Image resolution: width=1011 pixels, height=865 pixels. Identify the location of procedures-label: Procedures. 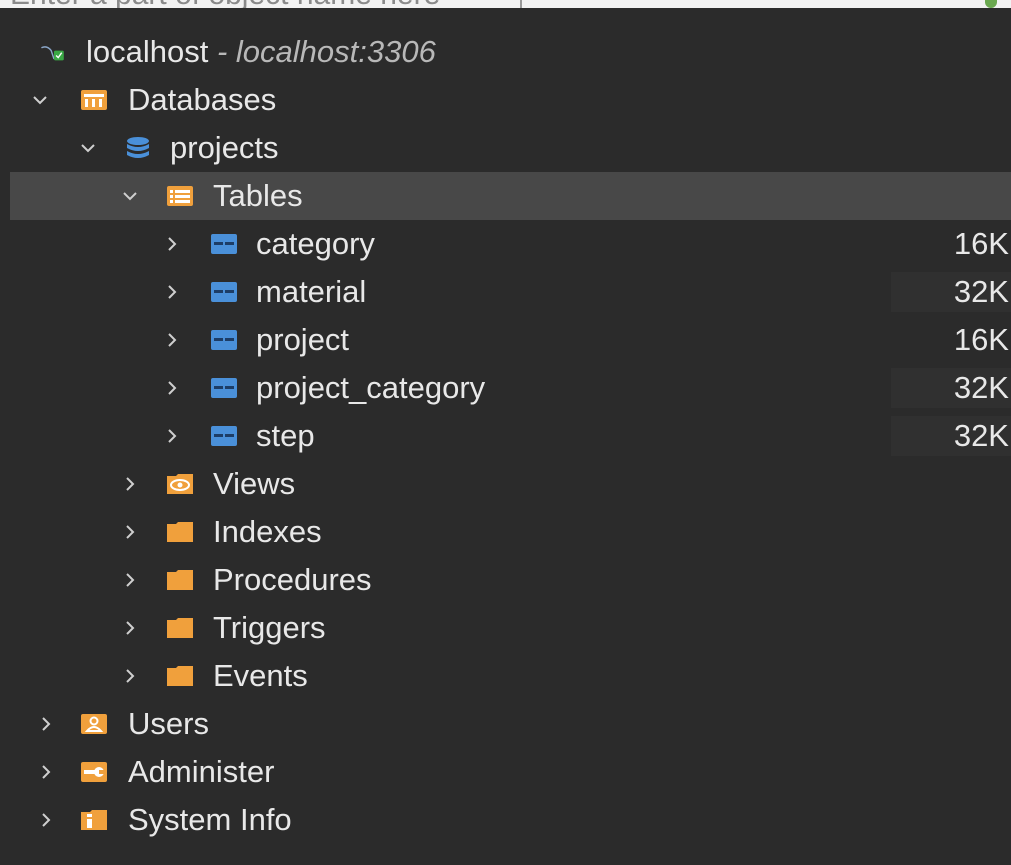
(292, 579).